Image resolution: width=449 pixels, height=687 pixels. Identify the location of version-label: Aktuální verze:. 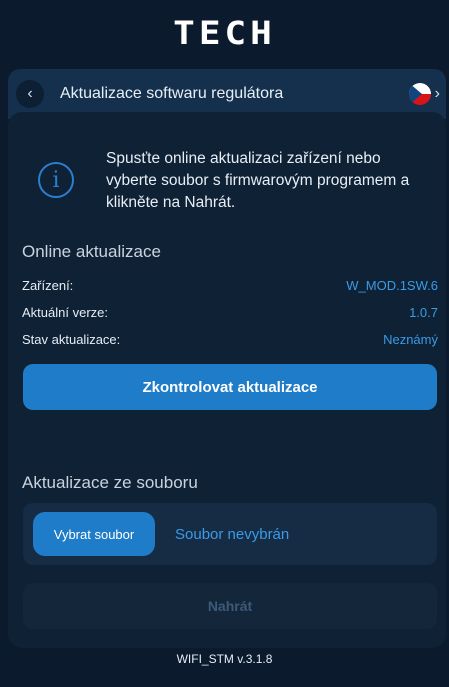
(65, 312).